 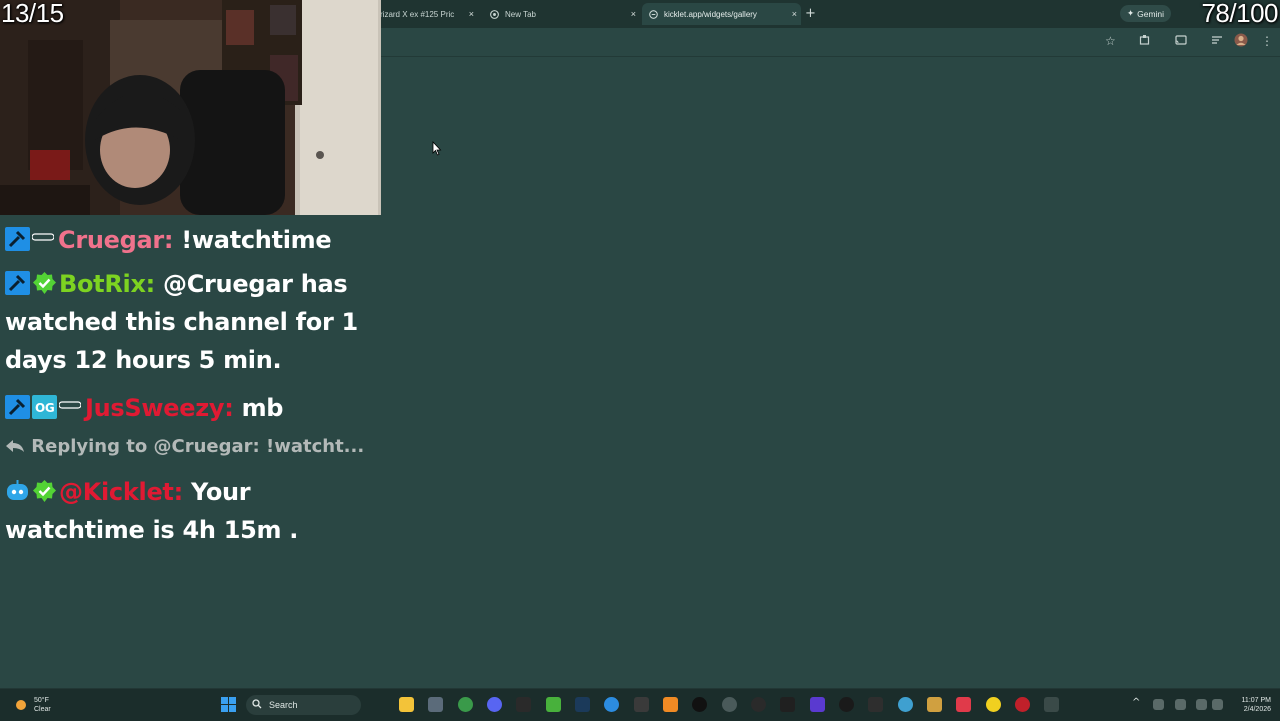 I want to click on steam-icon, so click(x=582, y=704).